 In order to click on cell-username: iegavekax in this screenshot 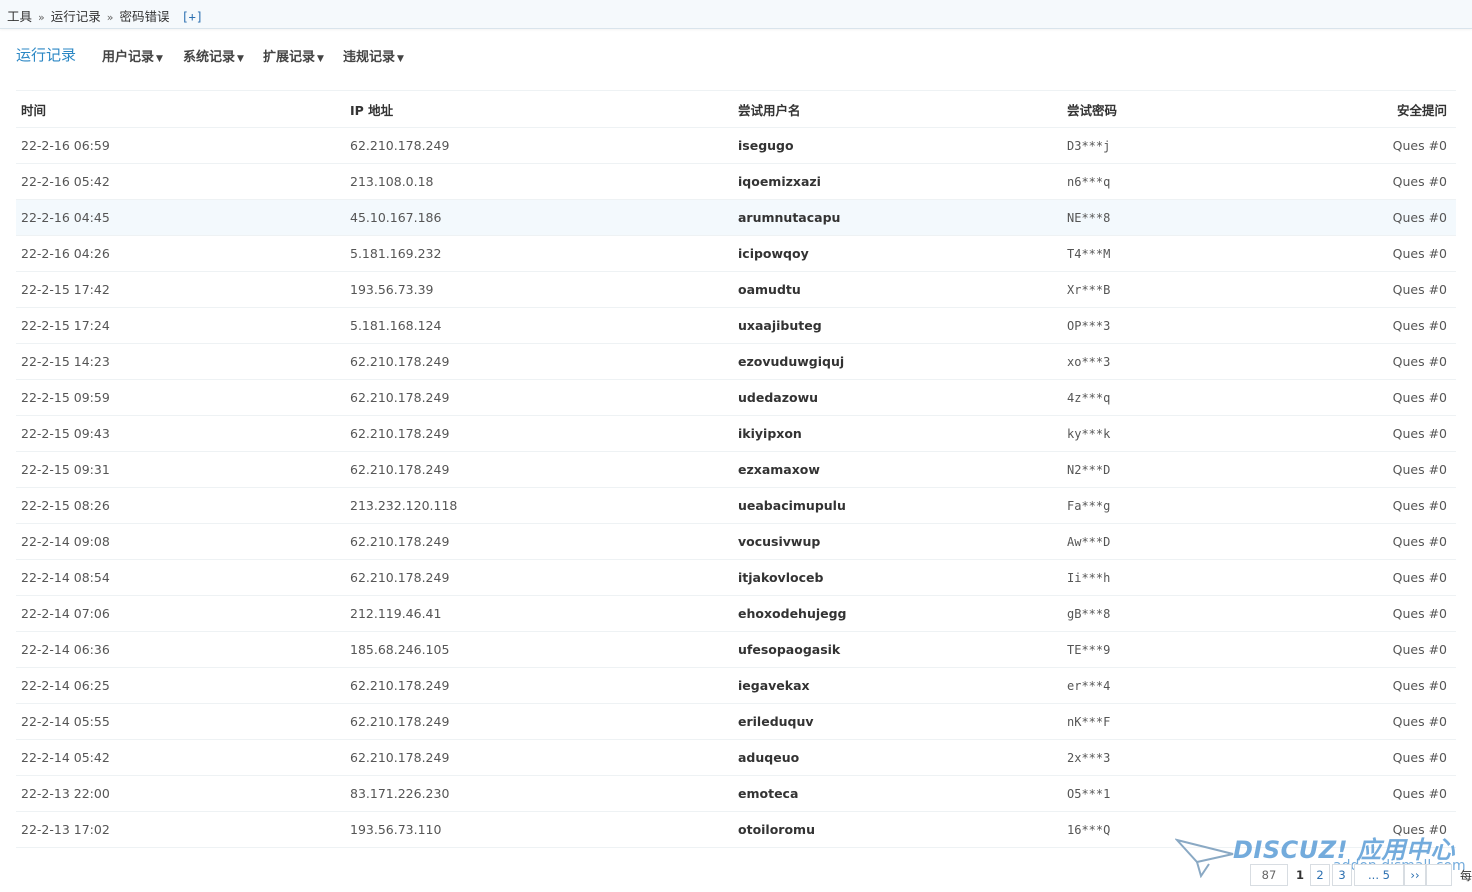, I will do `click(897, 685)`.